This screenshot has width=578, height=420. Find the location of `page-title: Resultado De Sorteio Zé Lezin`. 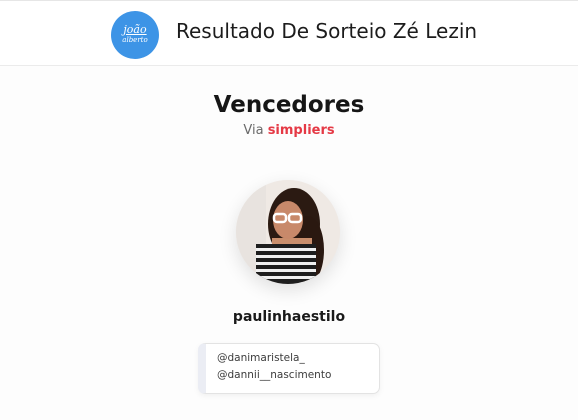

page-title: Resultado De Sorteio Zé Lezin is located at coordinates (327, 31).